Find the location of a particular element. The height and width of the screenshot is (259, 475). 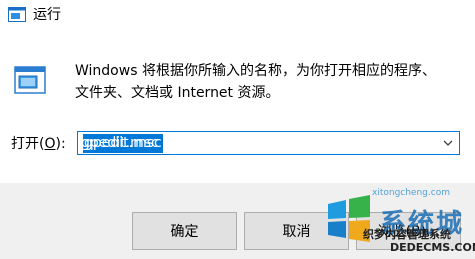

open-input is located at coordinates (256, 143).